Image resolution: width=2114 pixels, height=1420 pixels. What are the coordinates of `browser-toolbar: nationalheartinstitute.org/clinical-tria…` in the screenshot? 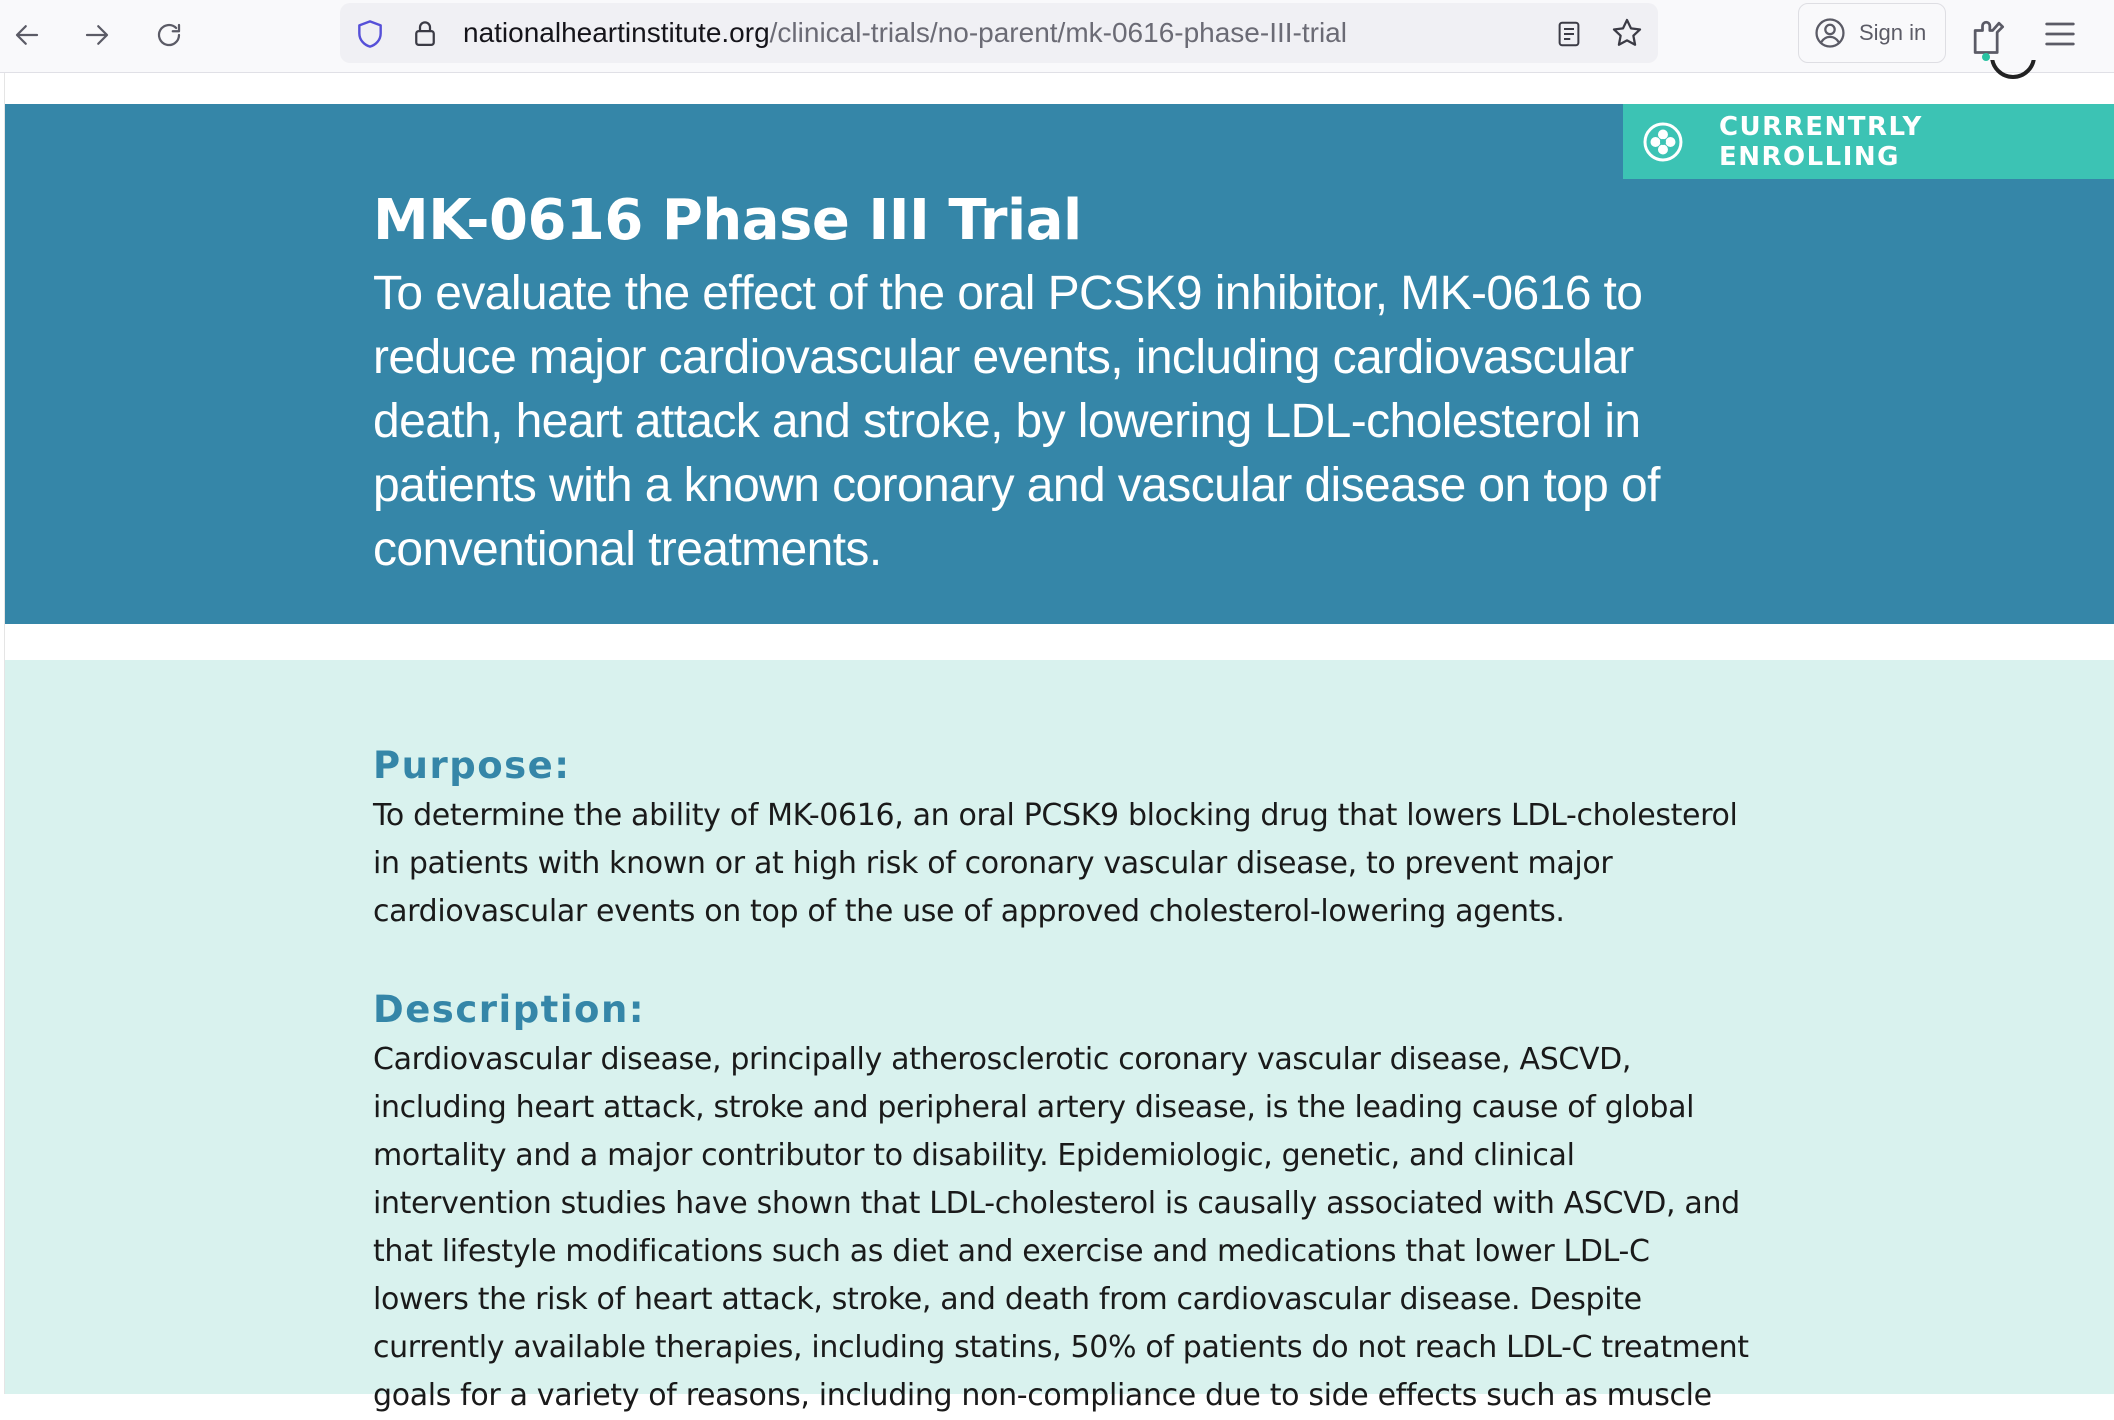 It's located at (1057, 36).